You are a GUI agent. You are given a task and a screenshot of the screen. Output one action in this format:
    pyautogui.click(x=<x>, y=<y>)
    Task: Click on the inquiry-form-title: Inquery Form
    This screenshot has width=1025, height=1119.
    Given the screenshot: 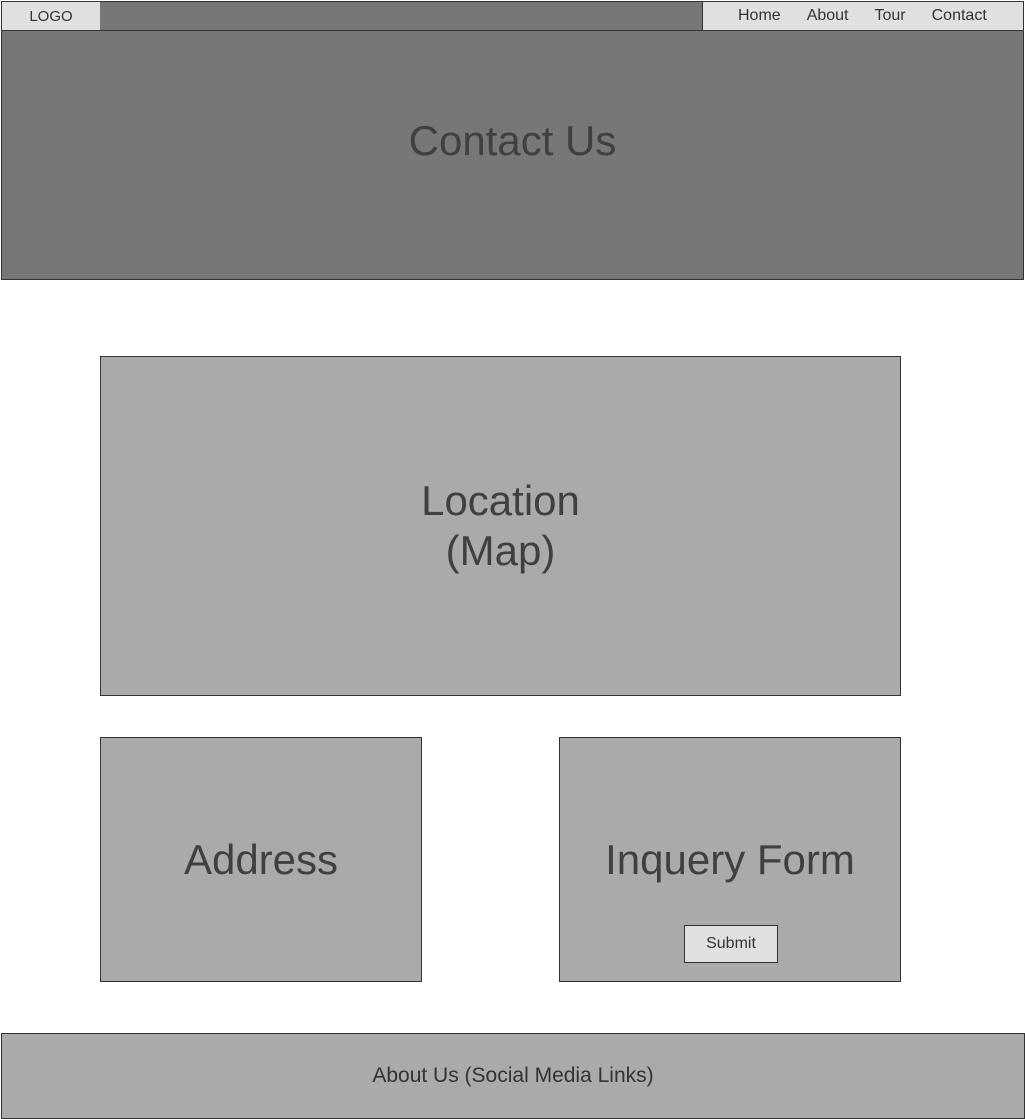 What is the action you would take?
    pyautogui.click(x=730, y=859)
    